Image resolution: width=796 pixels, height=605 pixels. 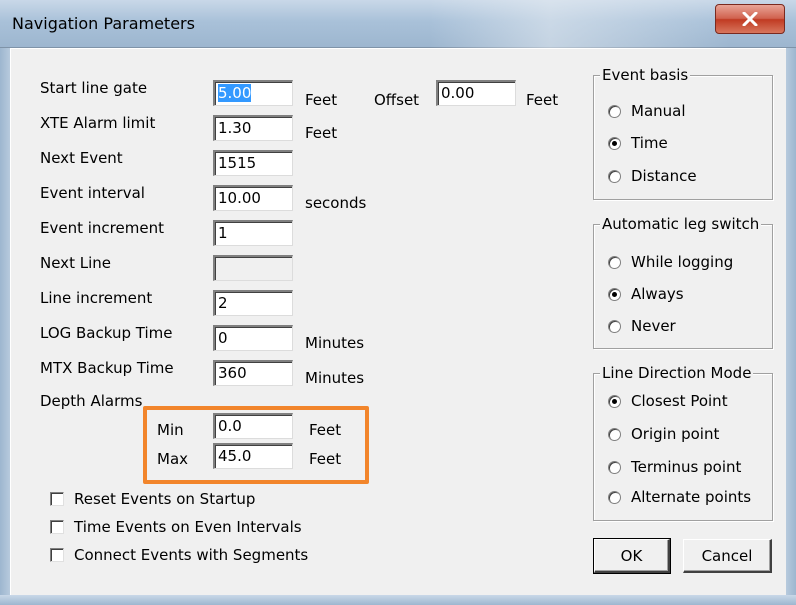 I want to click on time-events-checkbox: Time Events on Even Intervals, so click(x=176, y=527).